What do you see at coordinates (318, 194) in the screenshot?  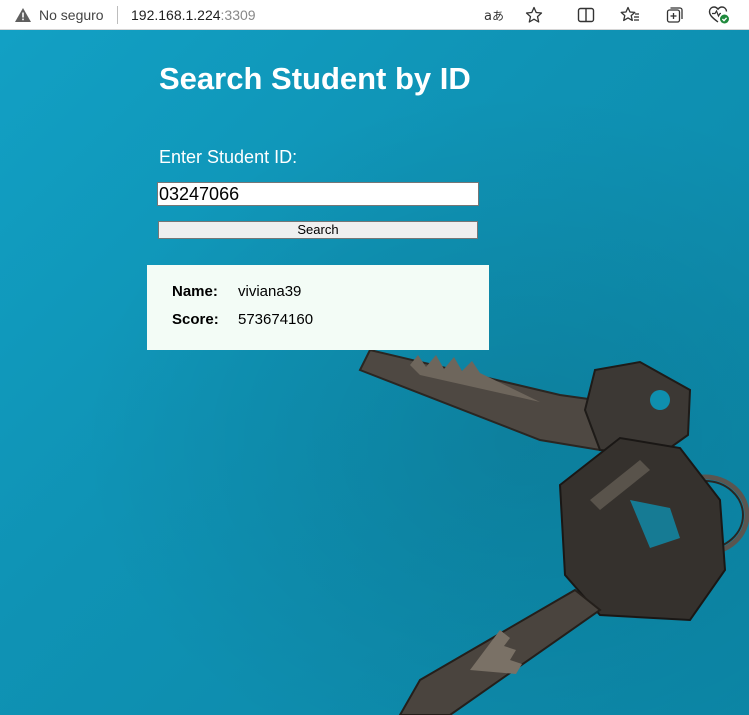 I see `student-id-input` at bounding box center [318, 194].